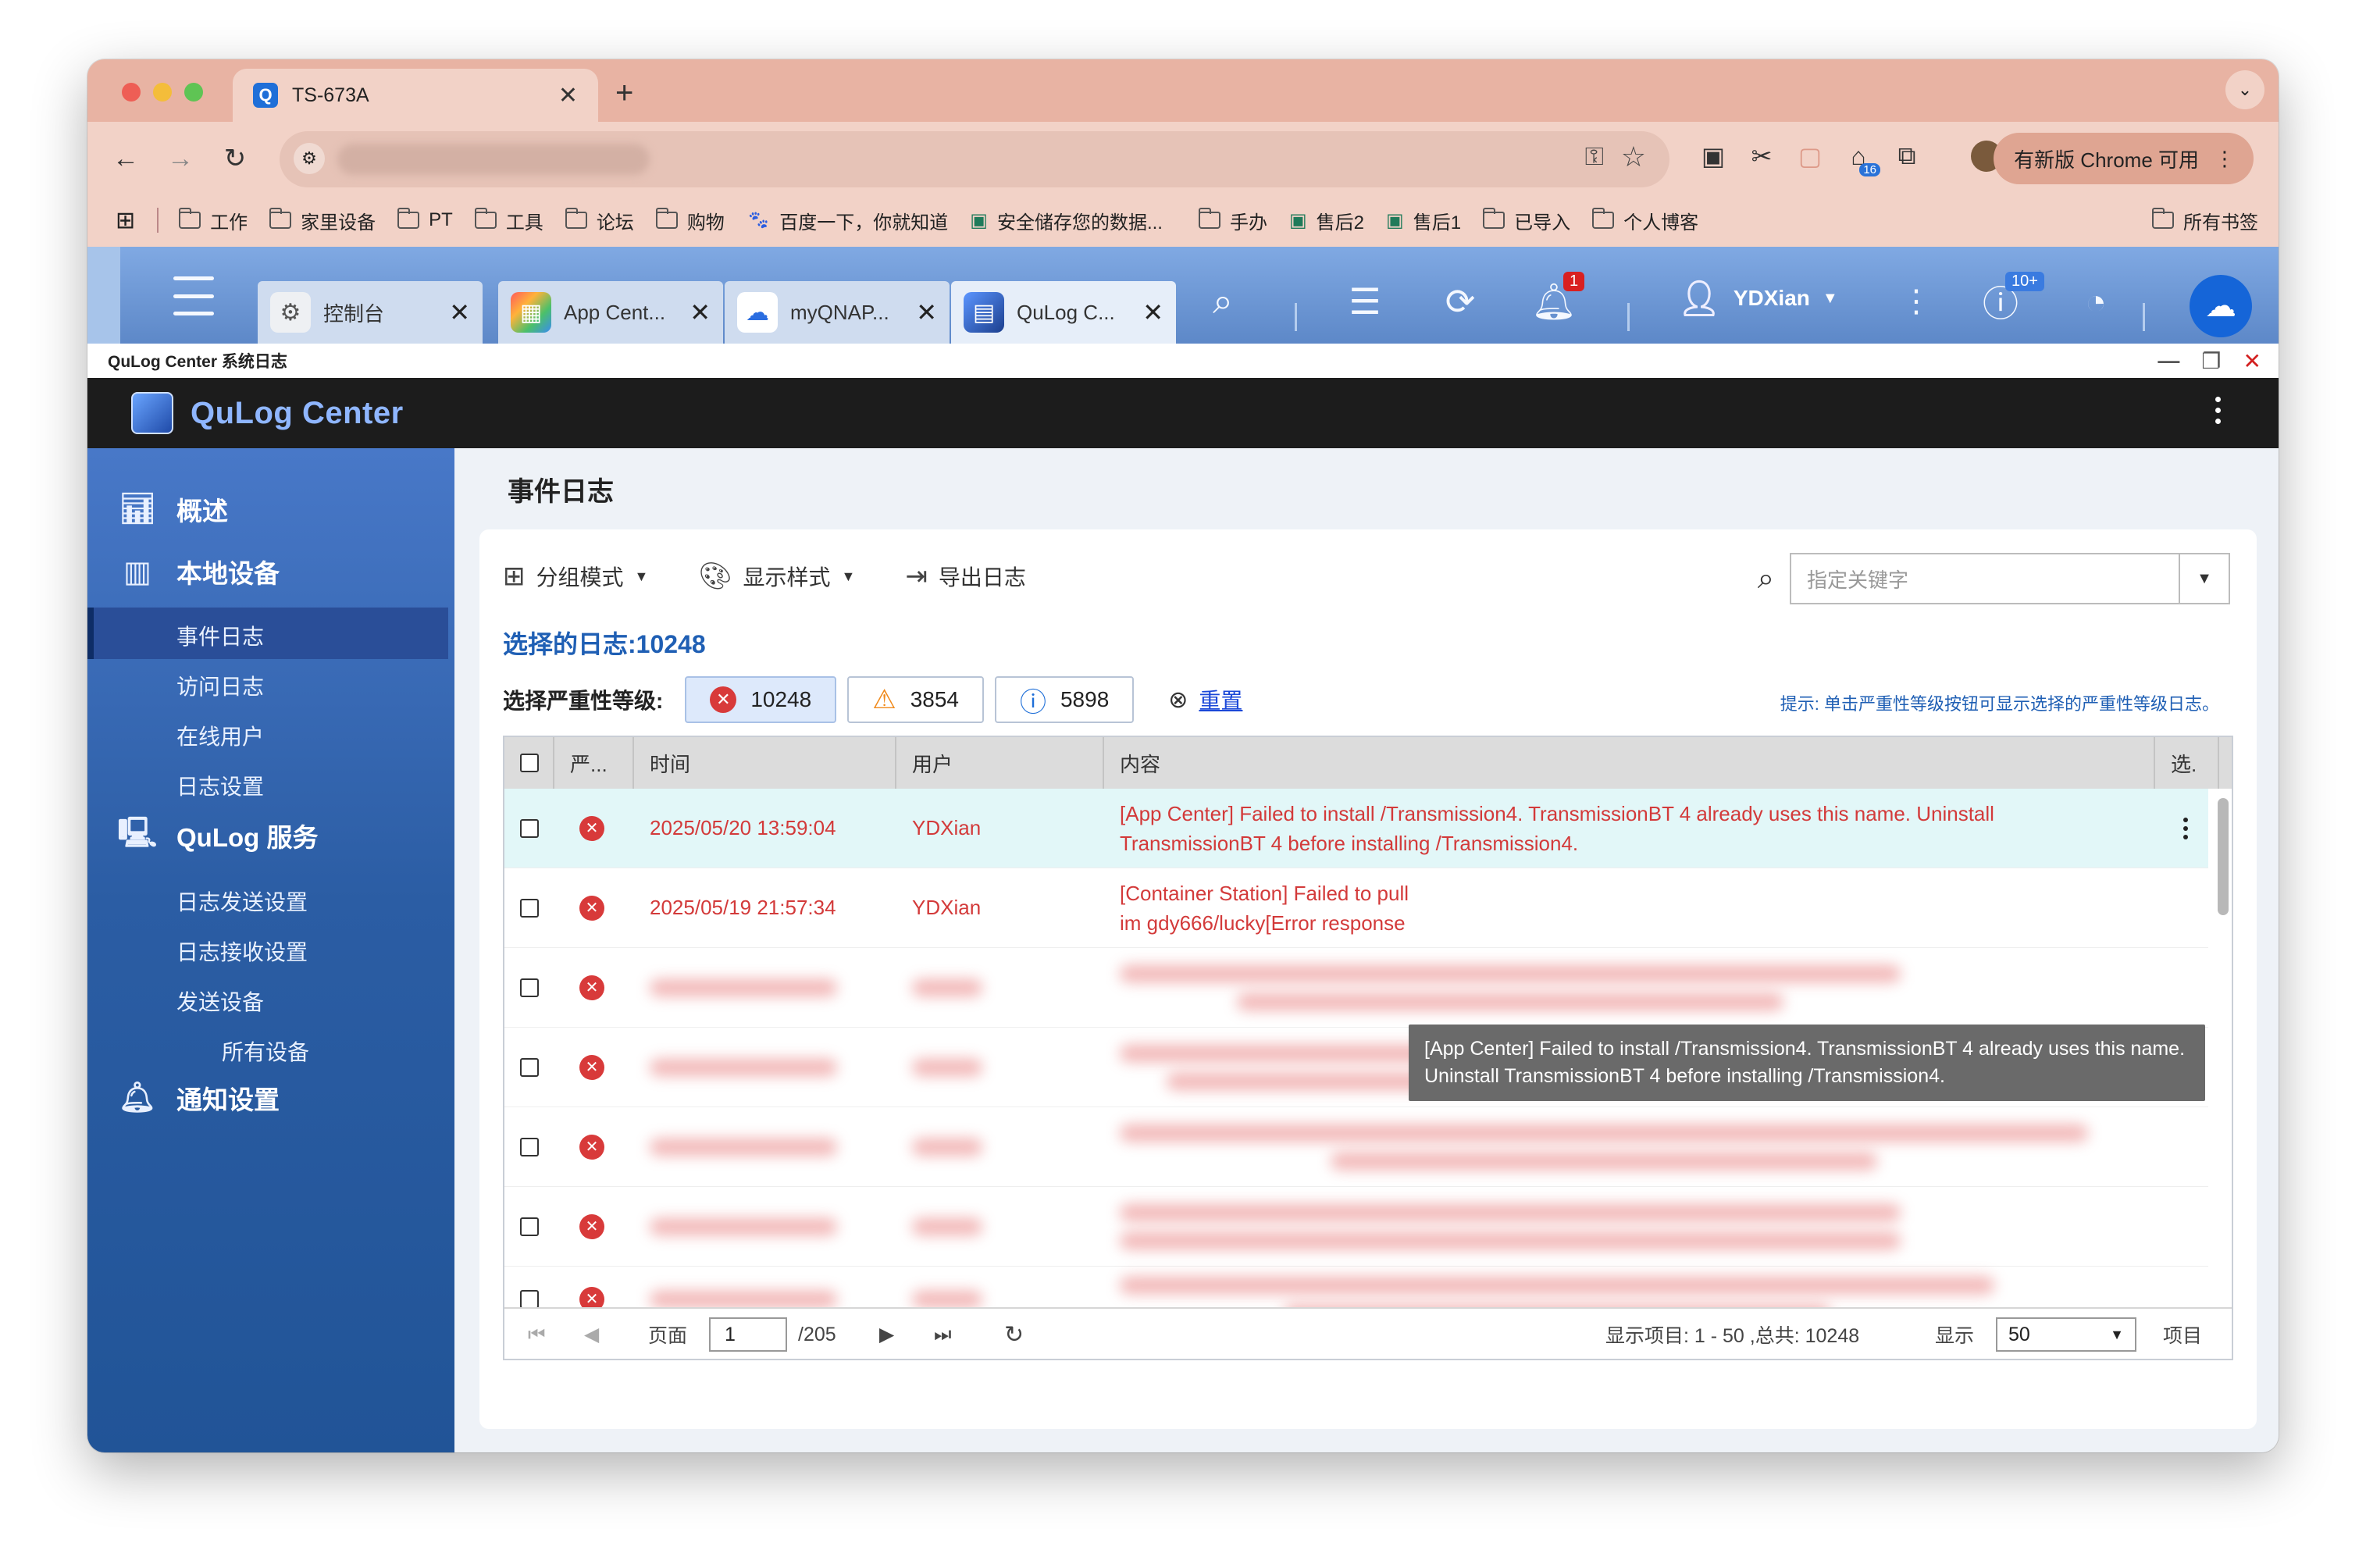  Describe the element at coordinates (322, 220) in the screenshot. I see `bookmark-item: 家里设备` at that location.